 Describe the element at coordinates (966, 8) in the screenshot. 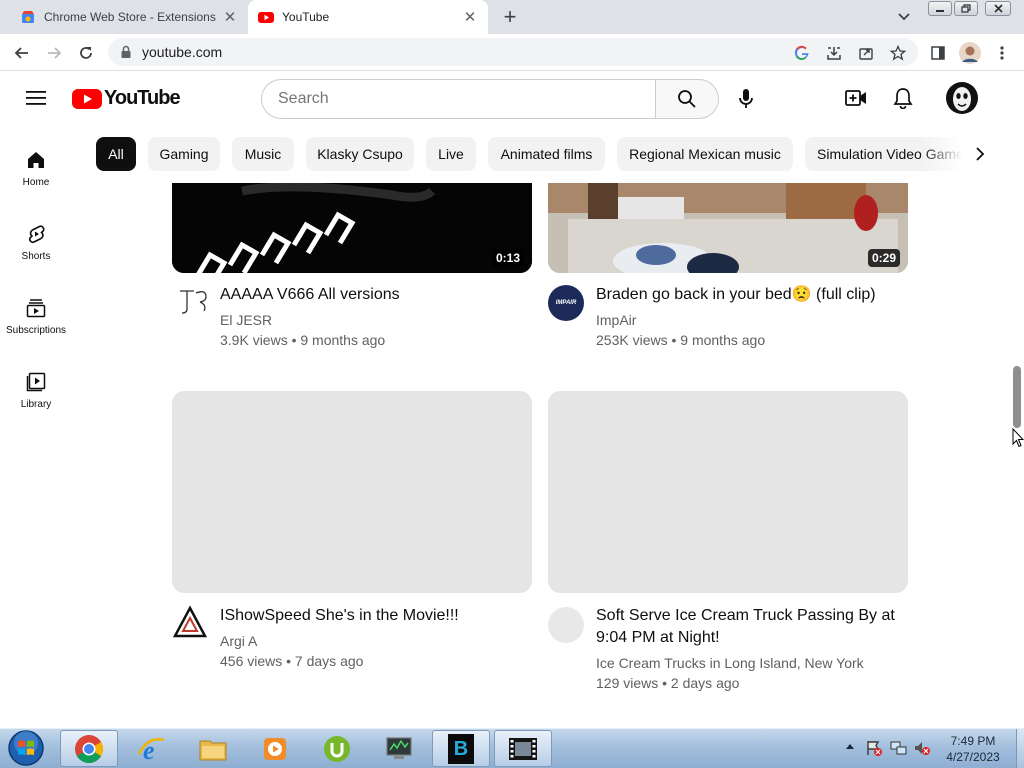

I see `restore-button` at that location.